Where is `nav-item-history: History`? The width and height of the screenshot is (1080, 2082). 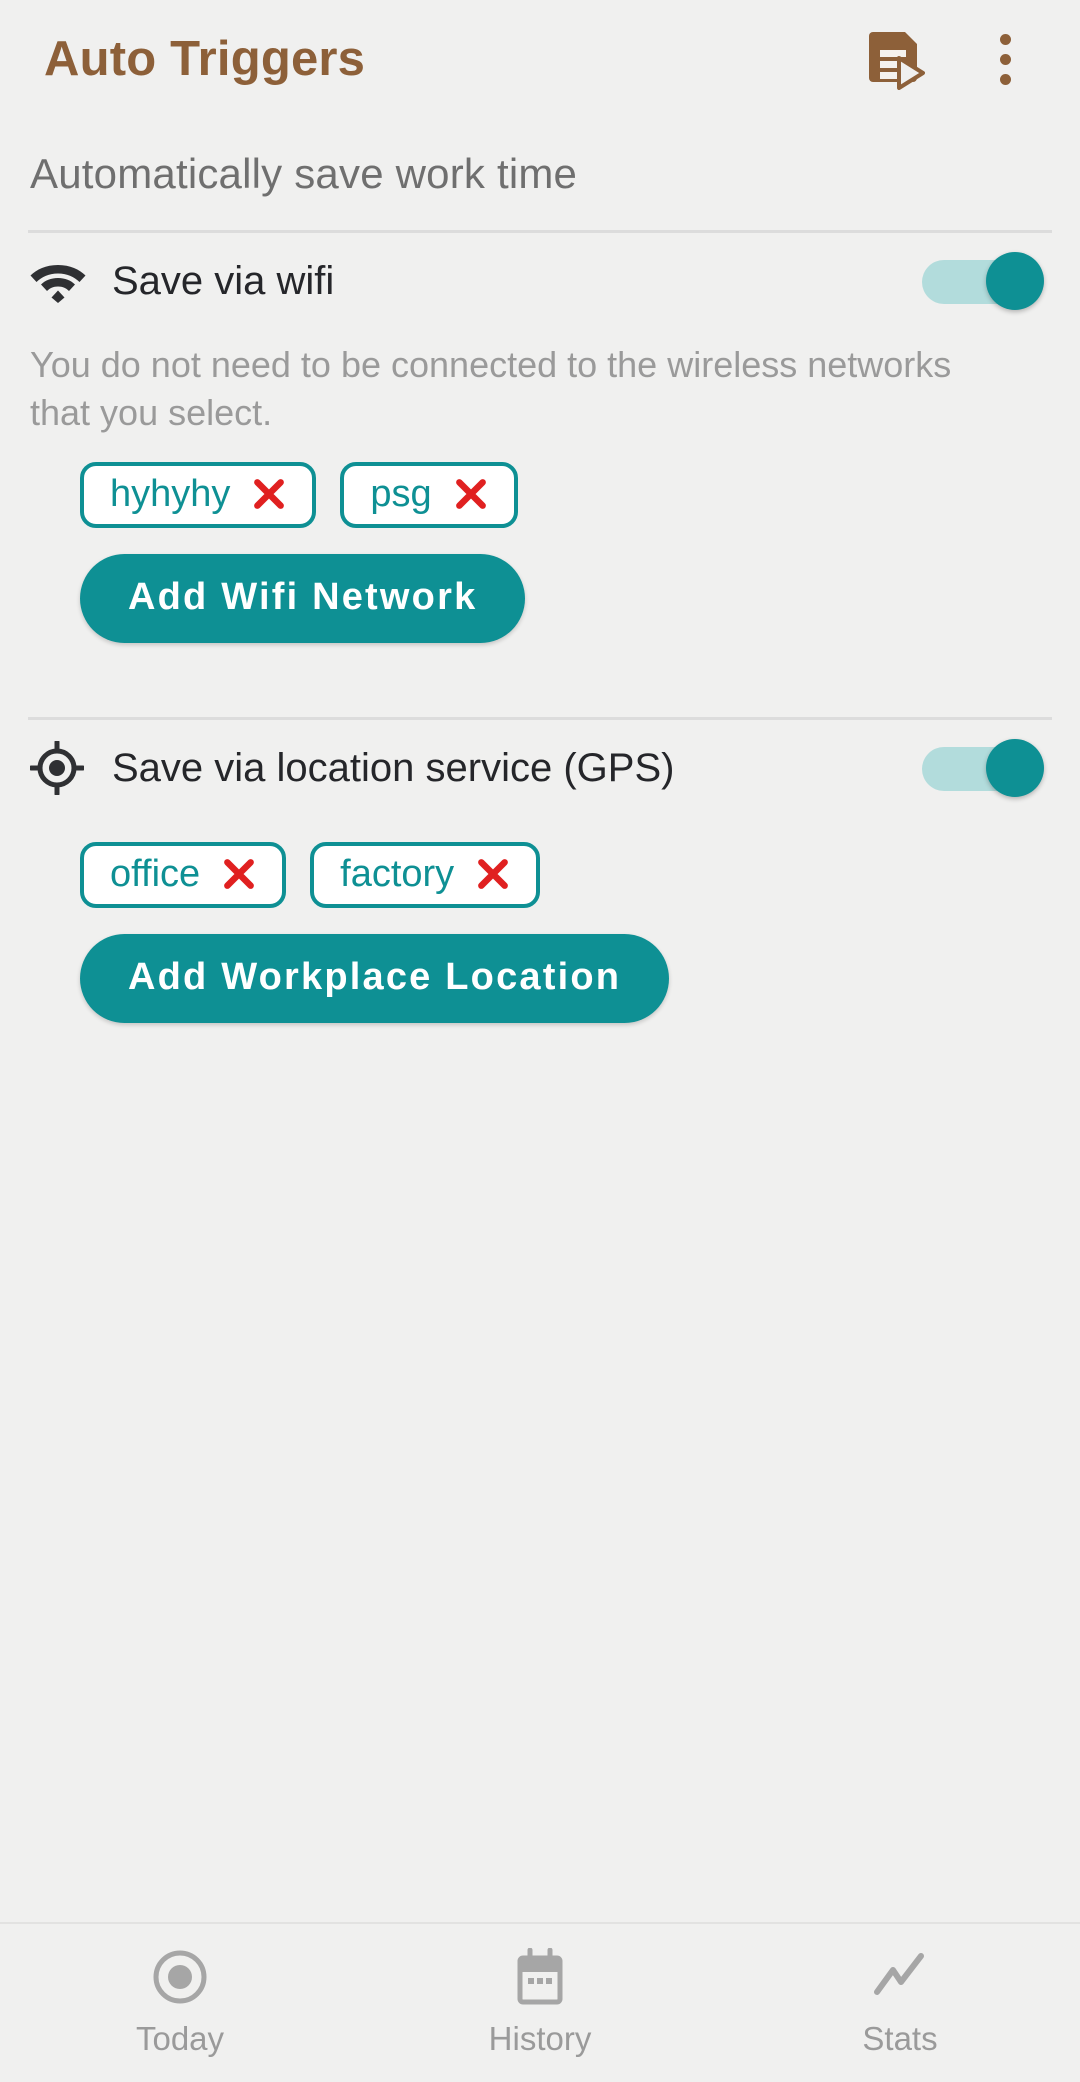 nav-item-history: History is located at coordinates (540, 2003).